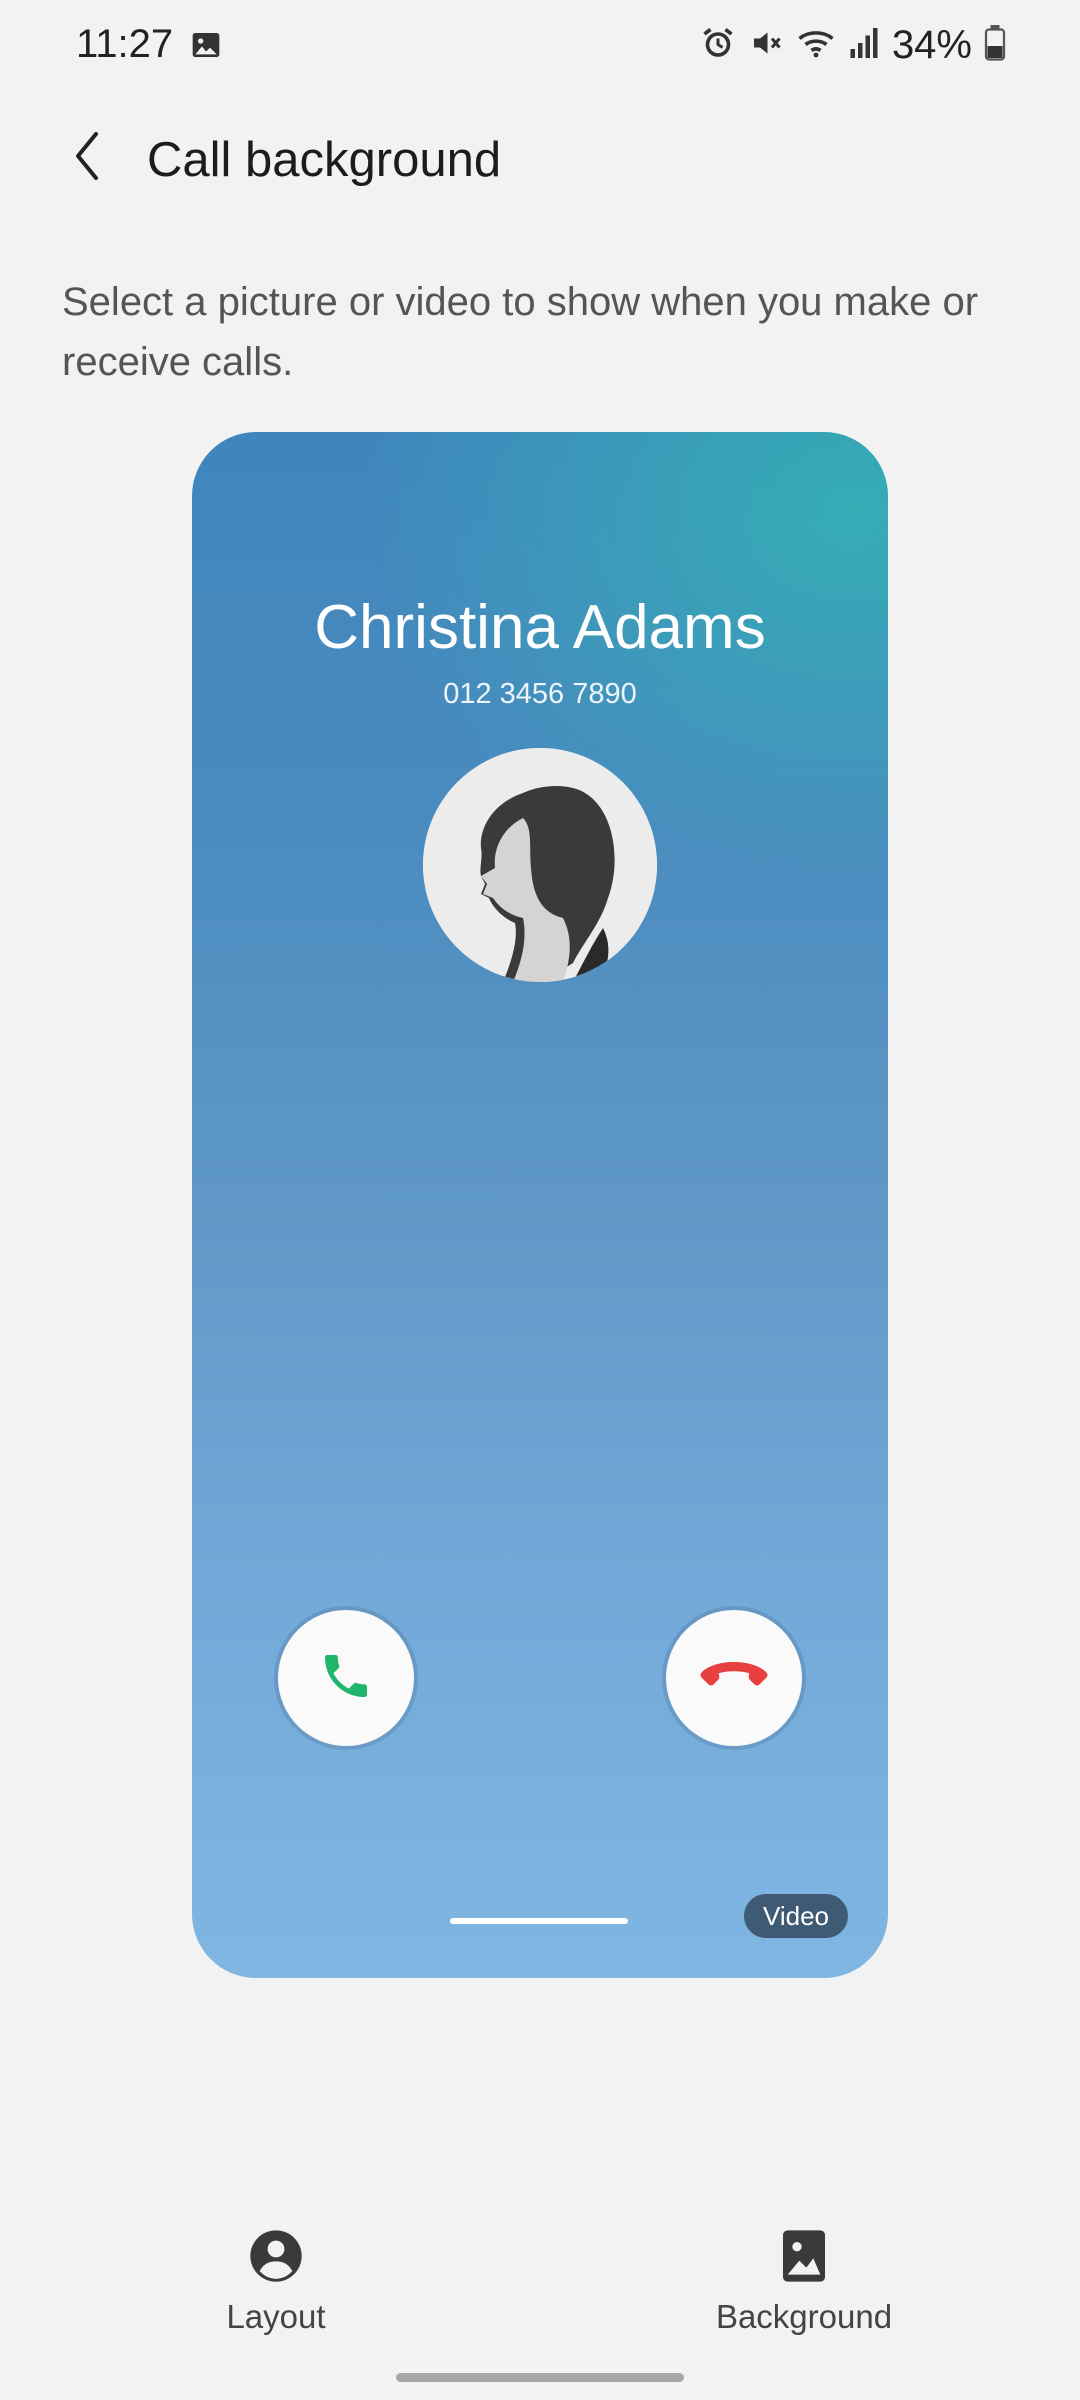 The width and height of the screenshot is (1080, 2400). I want to click on signal-icon, so click(864, 45).